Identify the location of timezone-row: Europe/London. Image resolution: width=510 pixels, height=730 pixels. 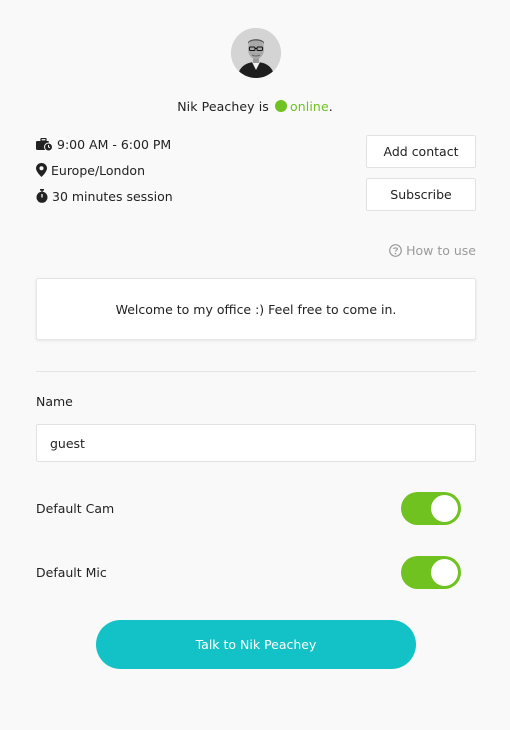
(90, 170).